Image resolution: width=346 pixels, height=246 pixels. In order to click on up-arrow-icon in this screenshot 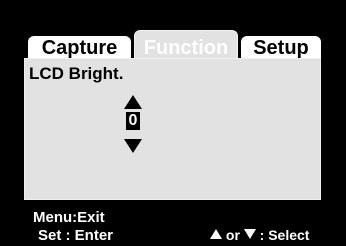, I will do `click(216, 234)`.